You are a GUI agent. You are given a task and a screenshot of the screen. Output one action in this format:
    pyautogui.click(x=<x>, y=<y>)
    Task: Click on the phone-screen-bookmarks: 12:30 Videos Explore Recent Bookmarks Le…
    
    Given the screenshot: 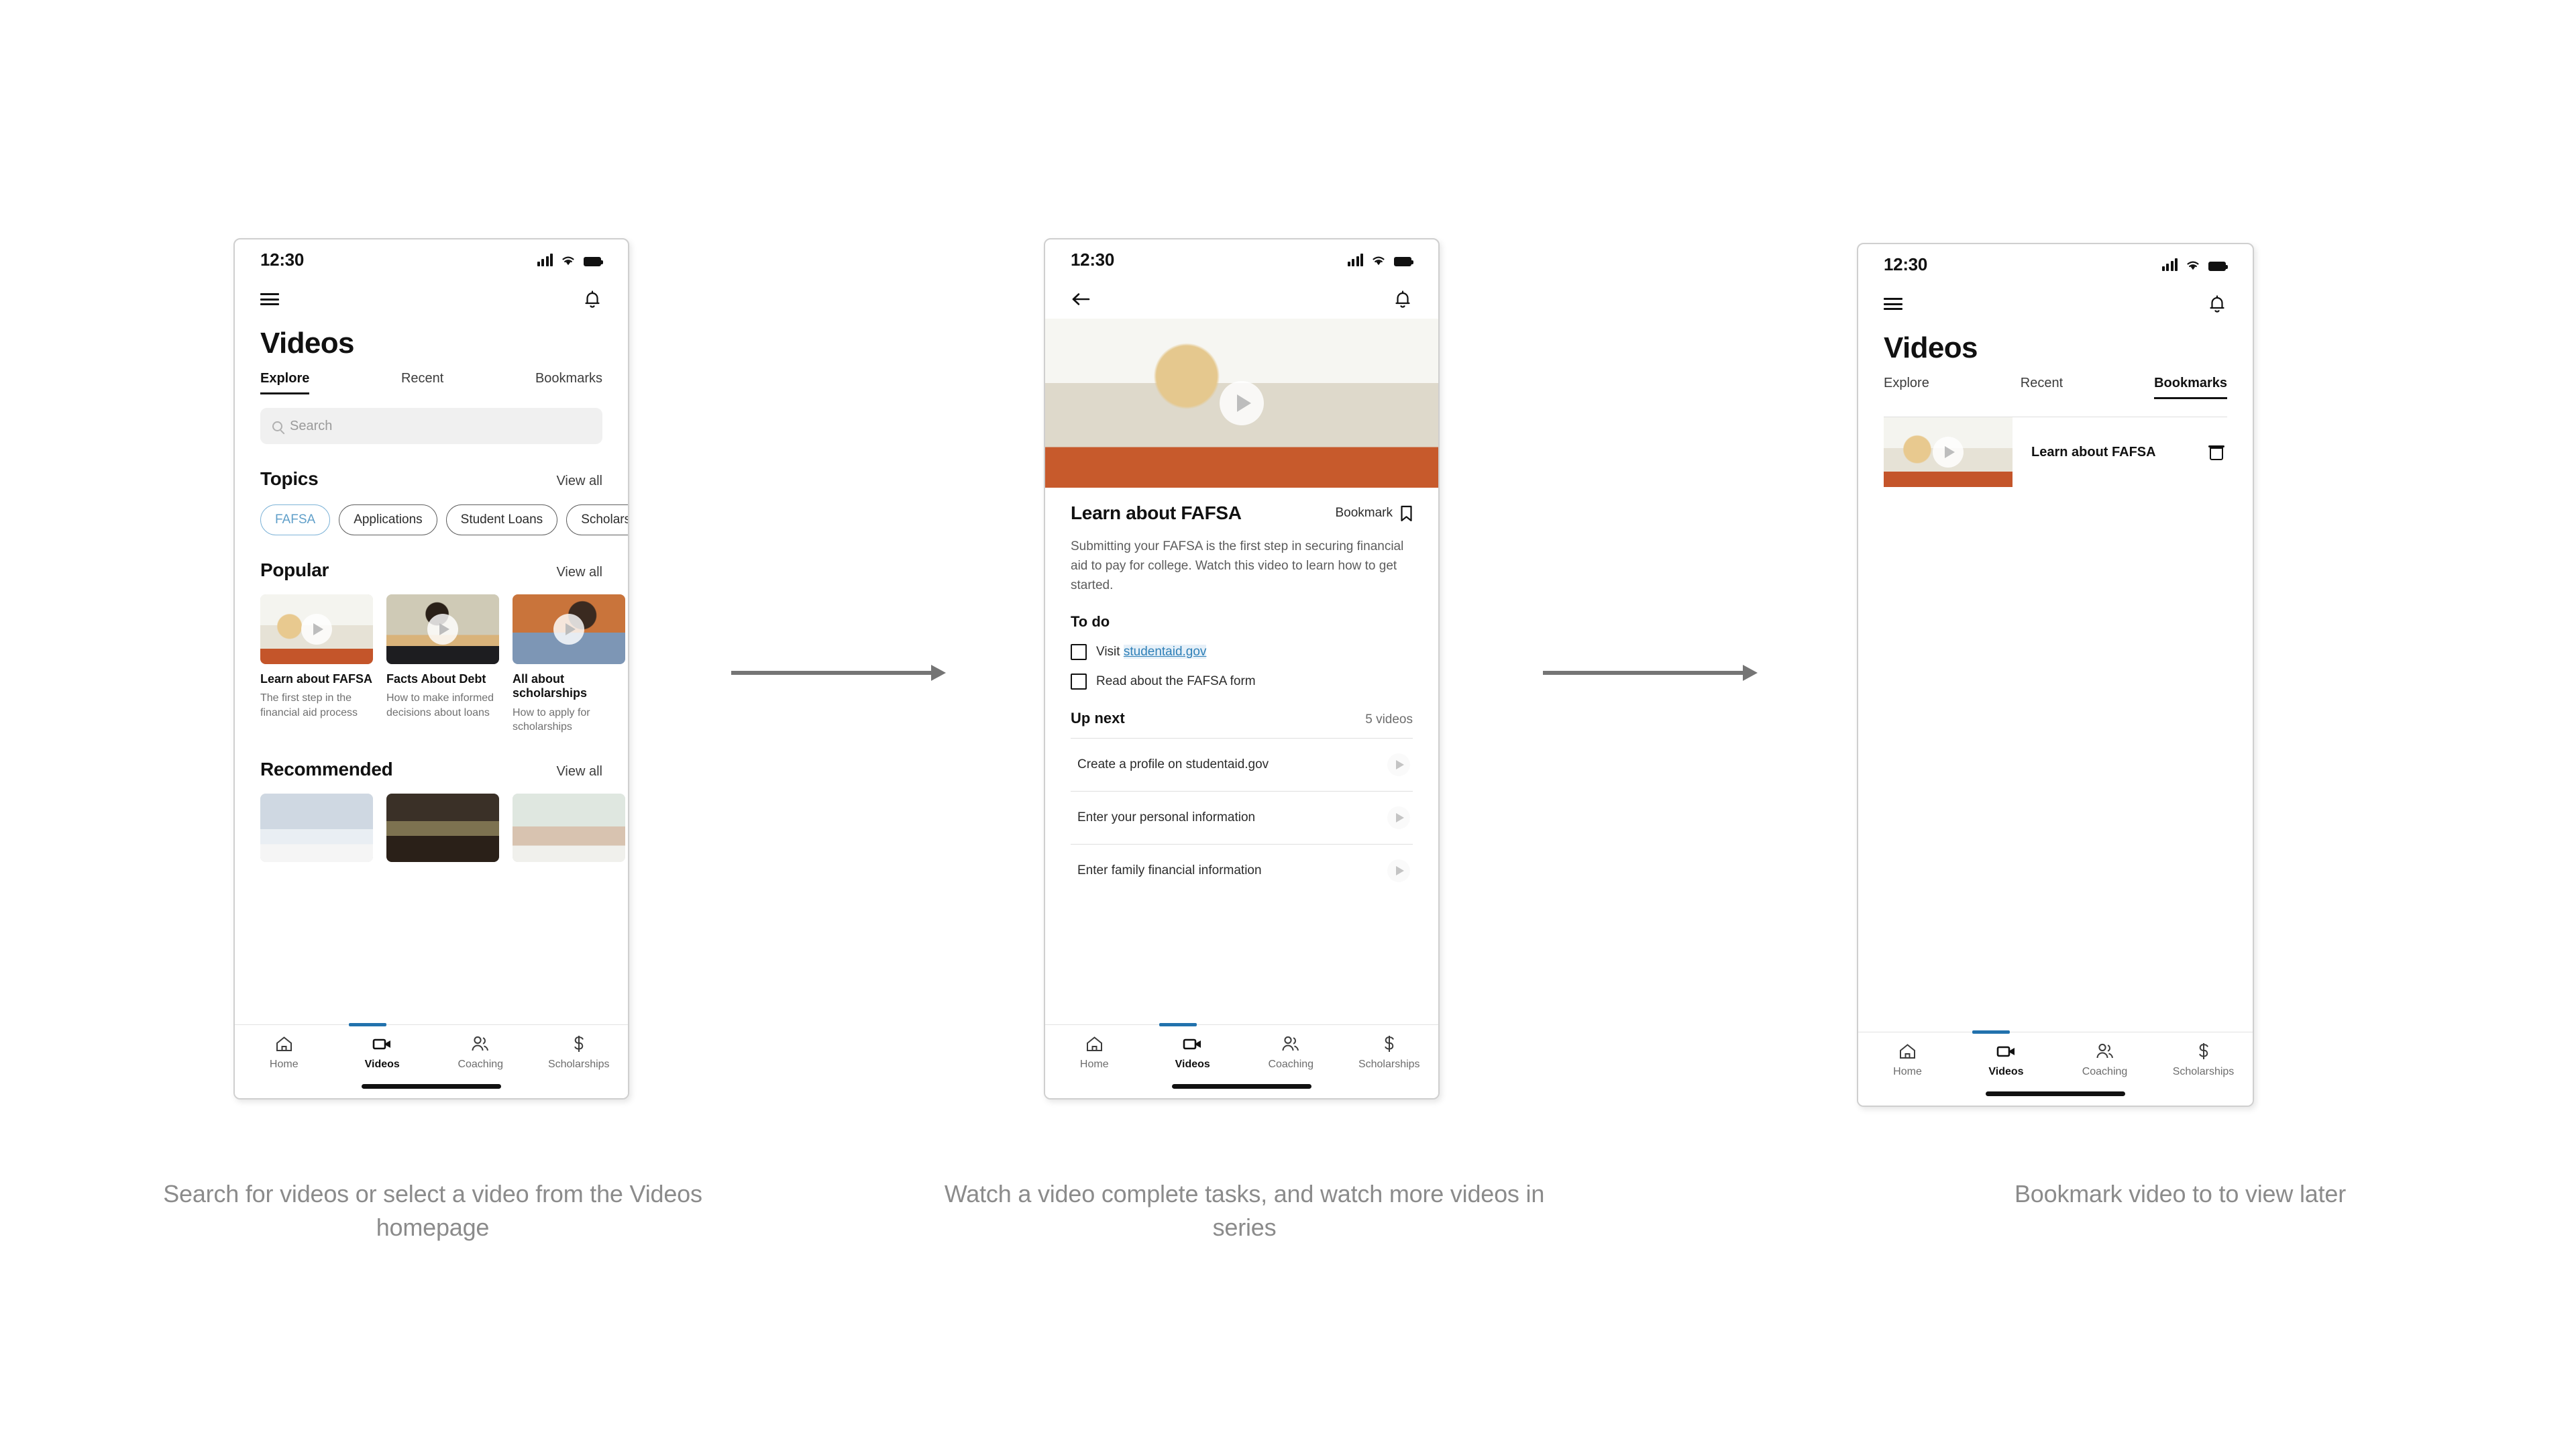 What is the action you would take?
    pyautogui.click(x=2055, y=675)
    